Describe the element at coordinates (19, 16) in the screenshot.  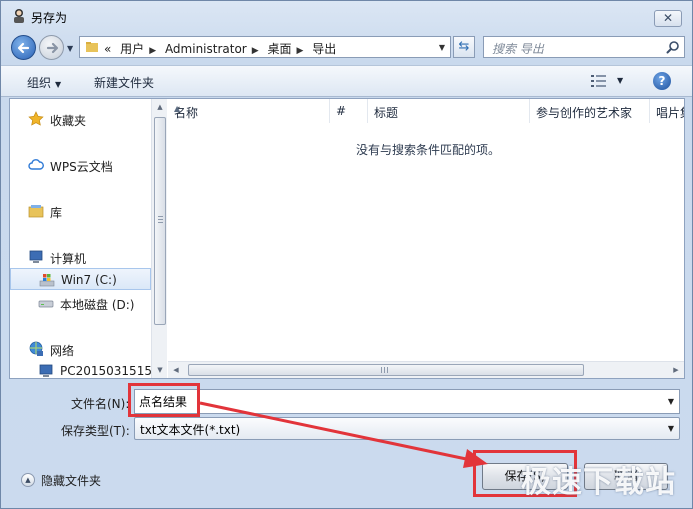
I see `app-icon` at that location.